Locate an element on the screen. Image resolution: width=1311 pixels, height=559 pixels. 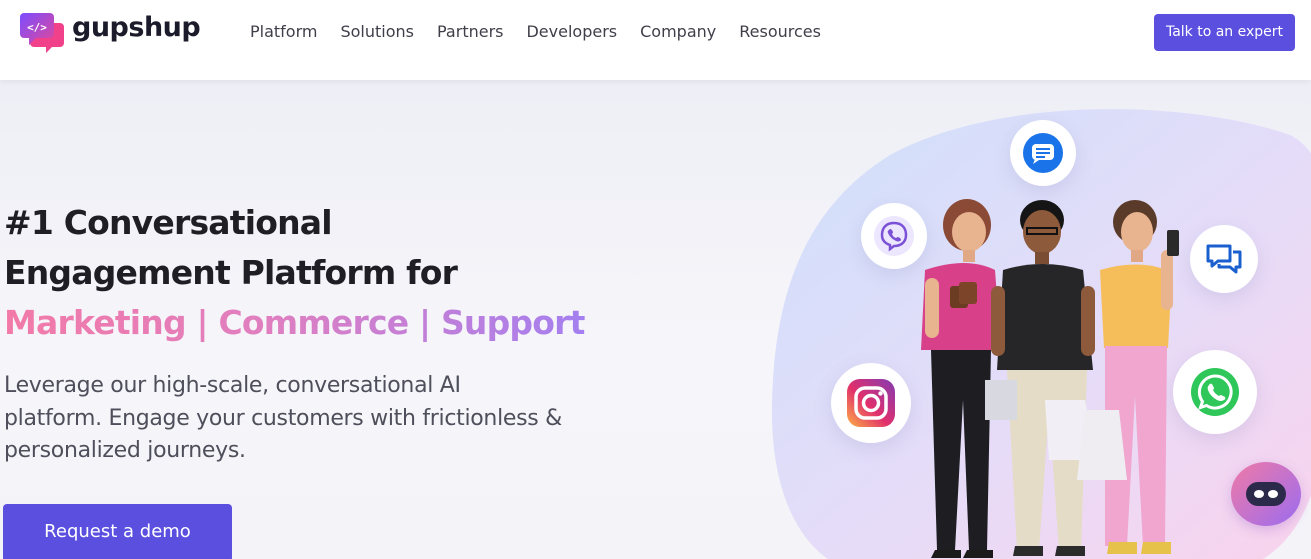
nav-item-developers: Developers is located at coordinates (571, 32).